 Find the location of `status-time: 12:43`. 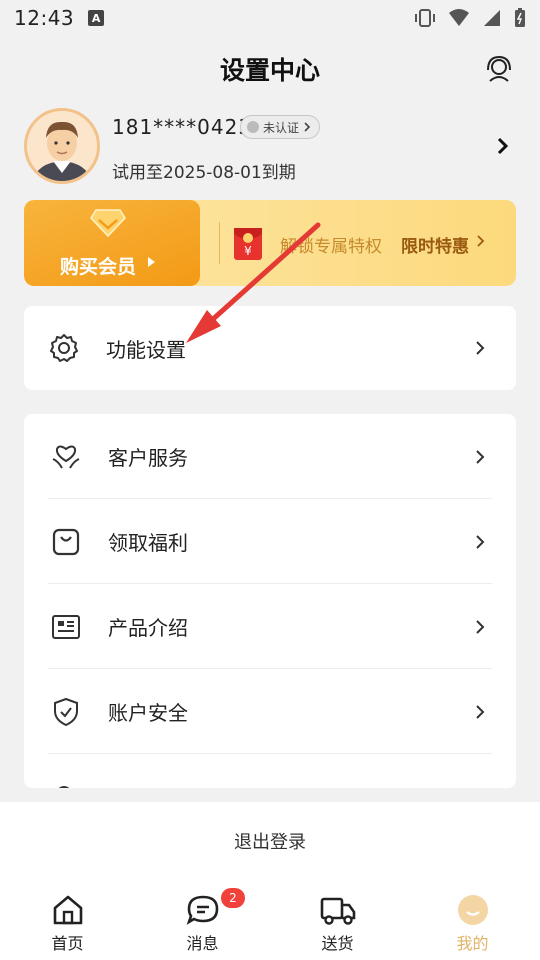

status-time: 12:43 is located at coordinates (44, 18).